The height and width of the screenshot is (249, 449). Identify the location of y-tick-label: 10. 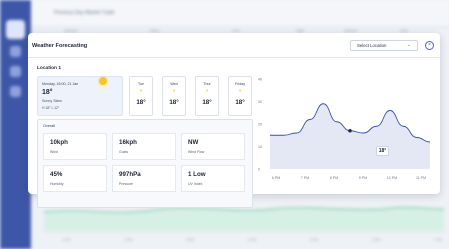
(260, 147).